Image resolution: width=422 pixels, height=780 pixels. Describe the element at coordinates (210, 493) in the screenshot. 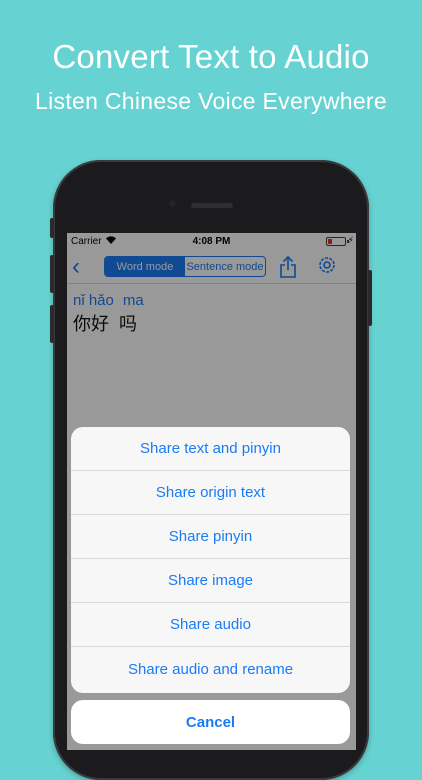

I see `share-origin-text-button: Share origin text` at that location.